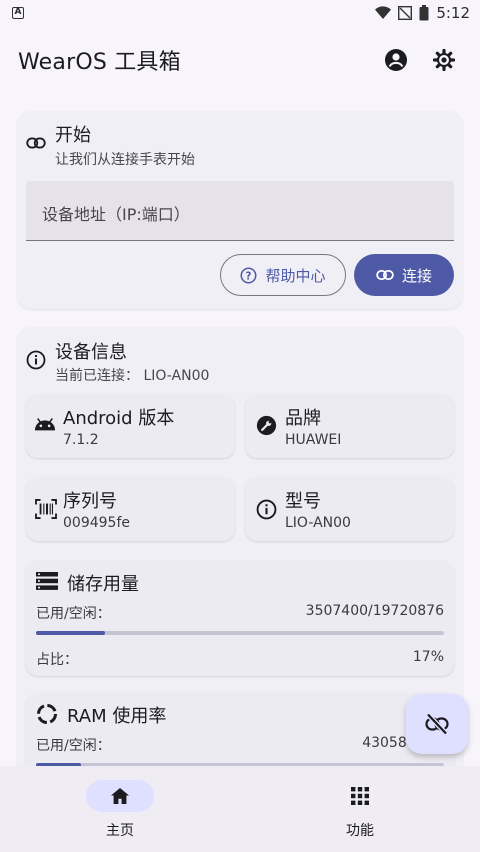 Image resolution: width=480 pixels, height=852 pixels. Describe the element at coordinates (416, 275) in the screenshot. I see `connect-label: 连接` at that location.